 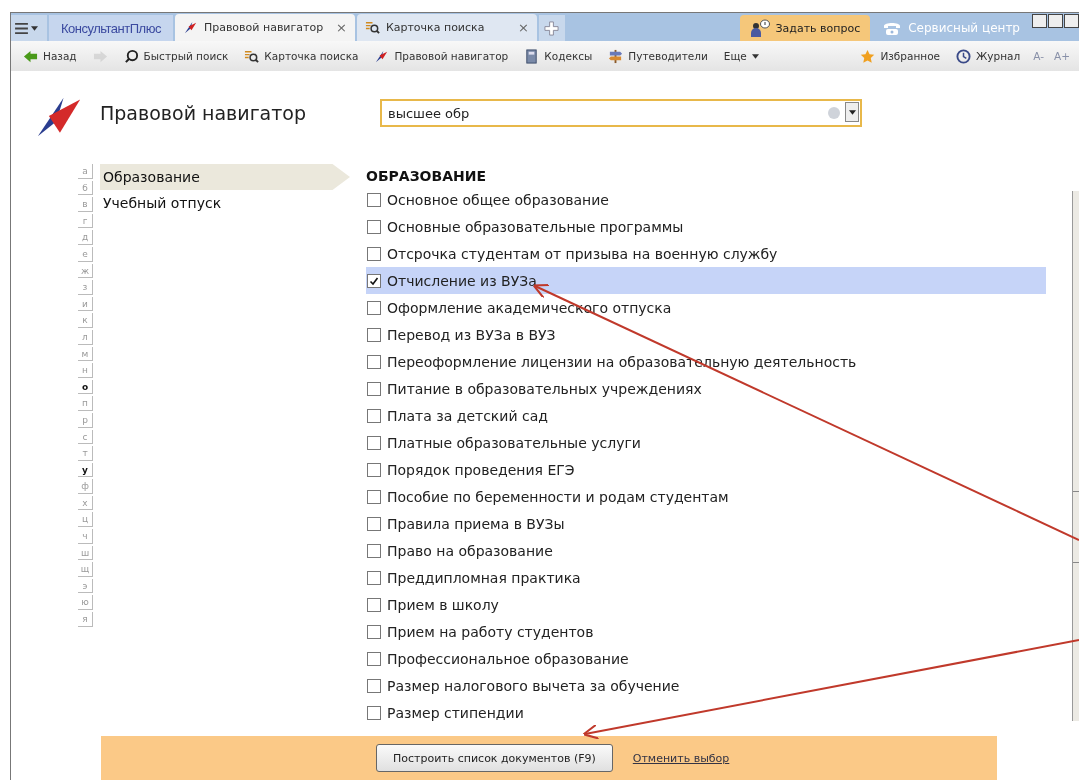 What do you see at coordinates (535, 226) in the screenshot?
I see `item-label: Основные образовательные программы` at bounding box center [535, 226].